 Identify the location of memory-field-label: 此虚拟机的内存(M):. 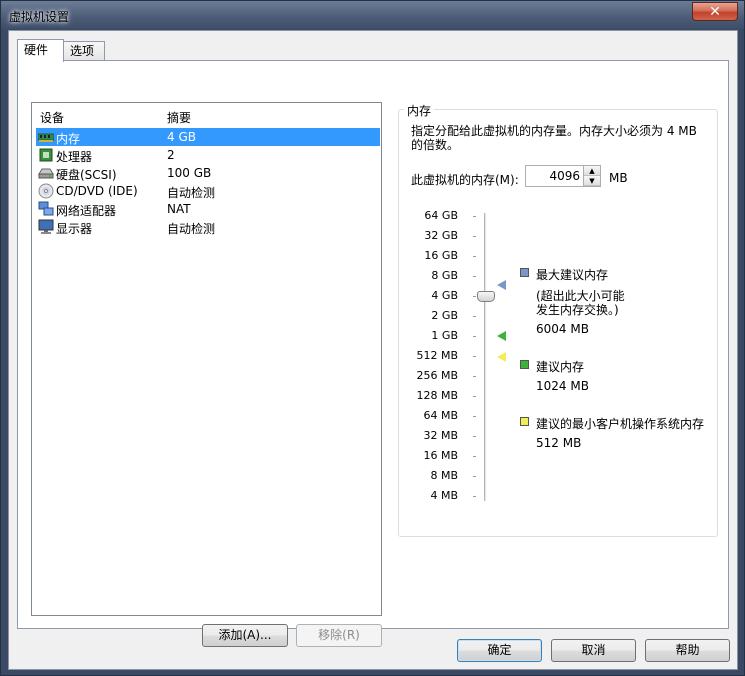
(465, 180).